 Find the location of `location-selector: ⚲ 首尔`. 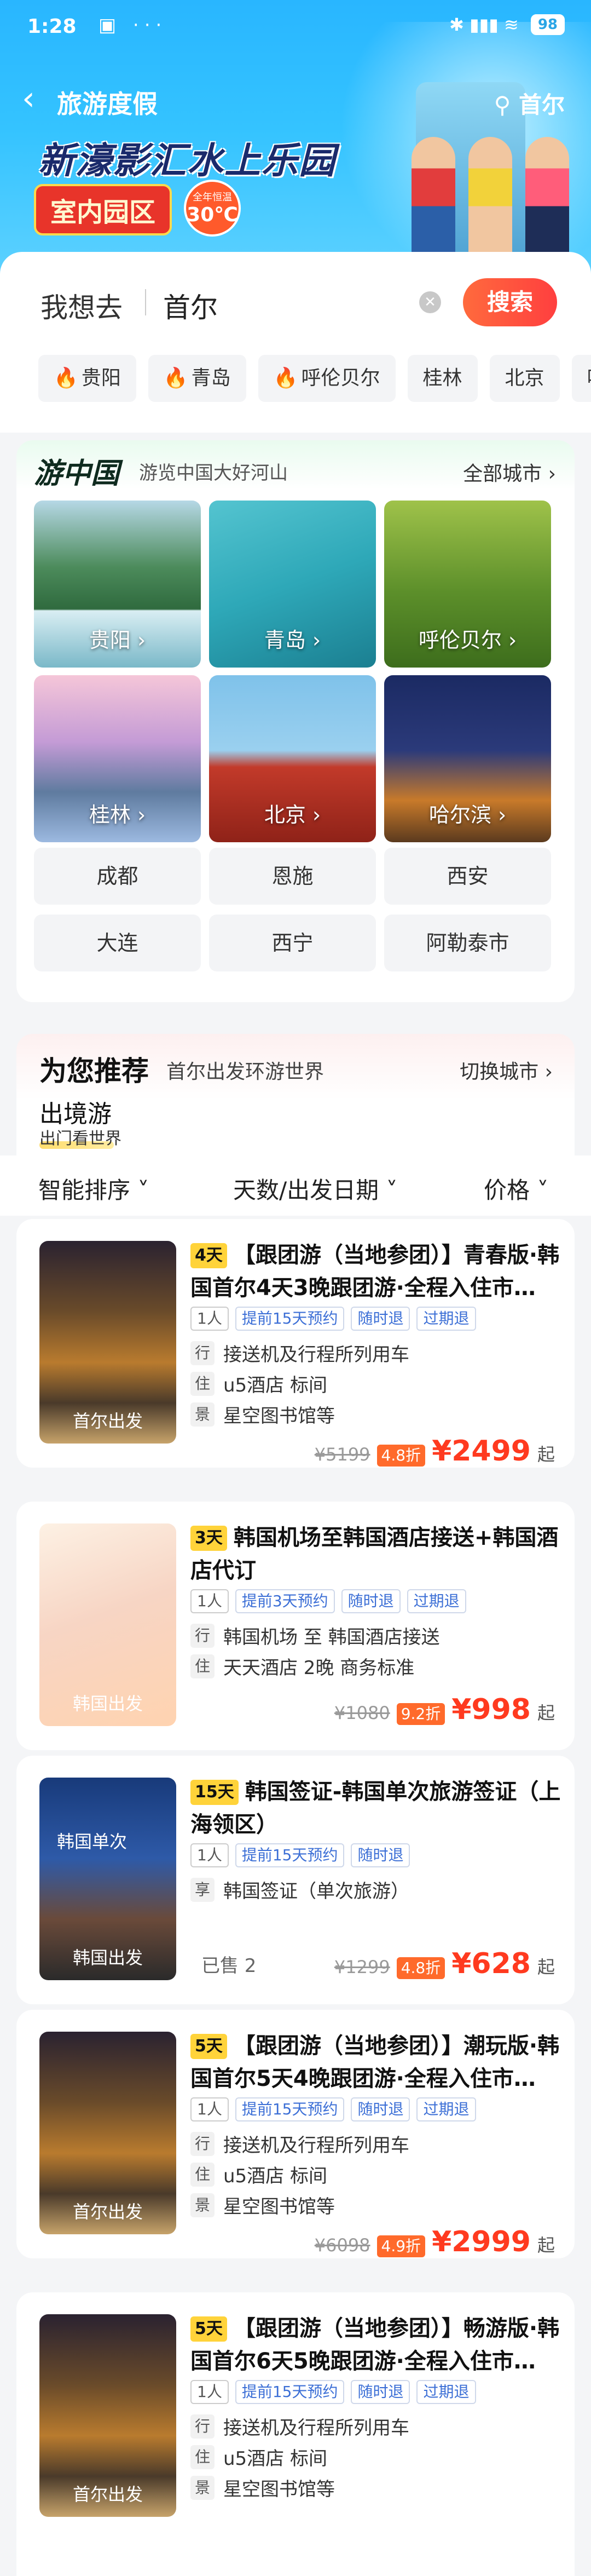

location-selector: ⚲ 首尔 is located at coordinates (529, 104).